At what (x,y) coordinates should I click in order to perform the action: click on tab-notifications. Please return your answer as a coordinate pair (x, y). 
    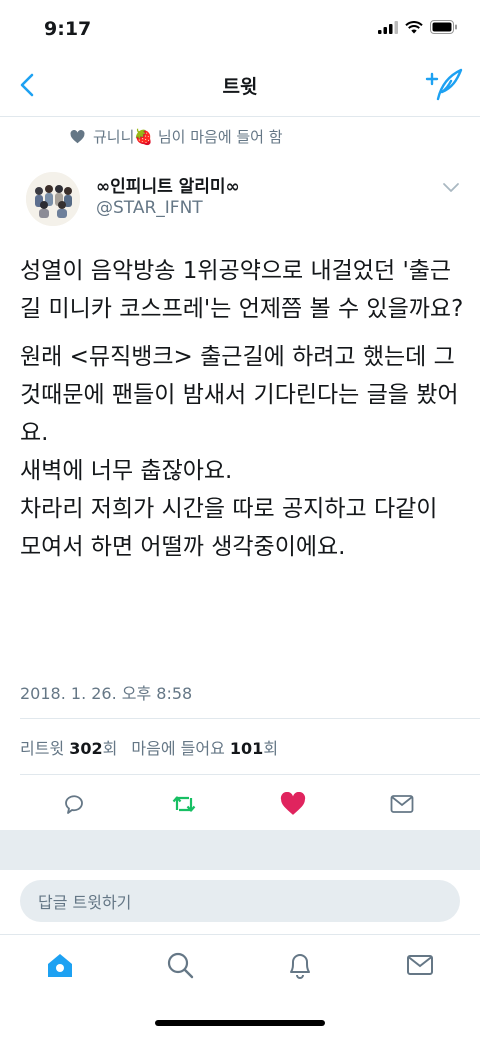
    Looking at the image, I should click on (300, 965).